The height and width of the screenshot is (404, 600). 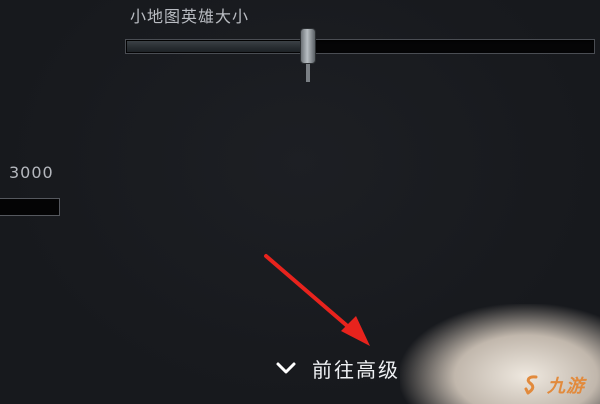 What do you see at coordinates (360, 46) in the screenshot?
I see `minimap-hero-size-slider` at bounding box center [360, 46].